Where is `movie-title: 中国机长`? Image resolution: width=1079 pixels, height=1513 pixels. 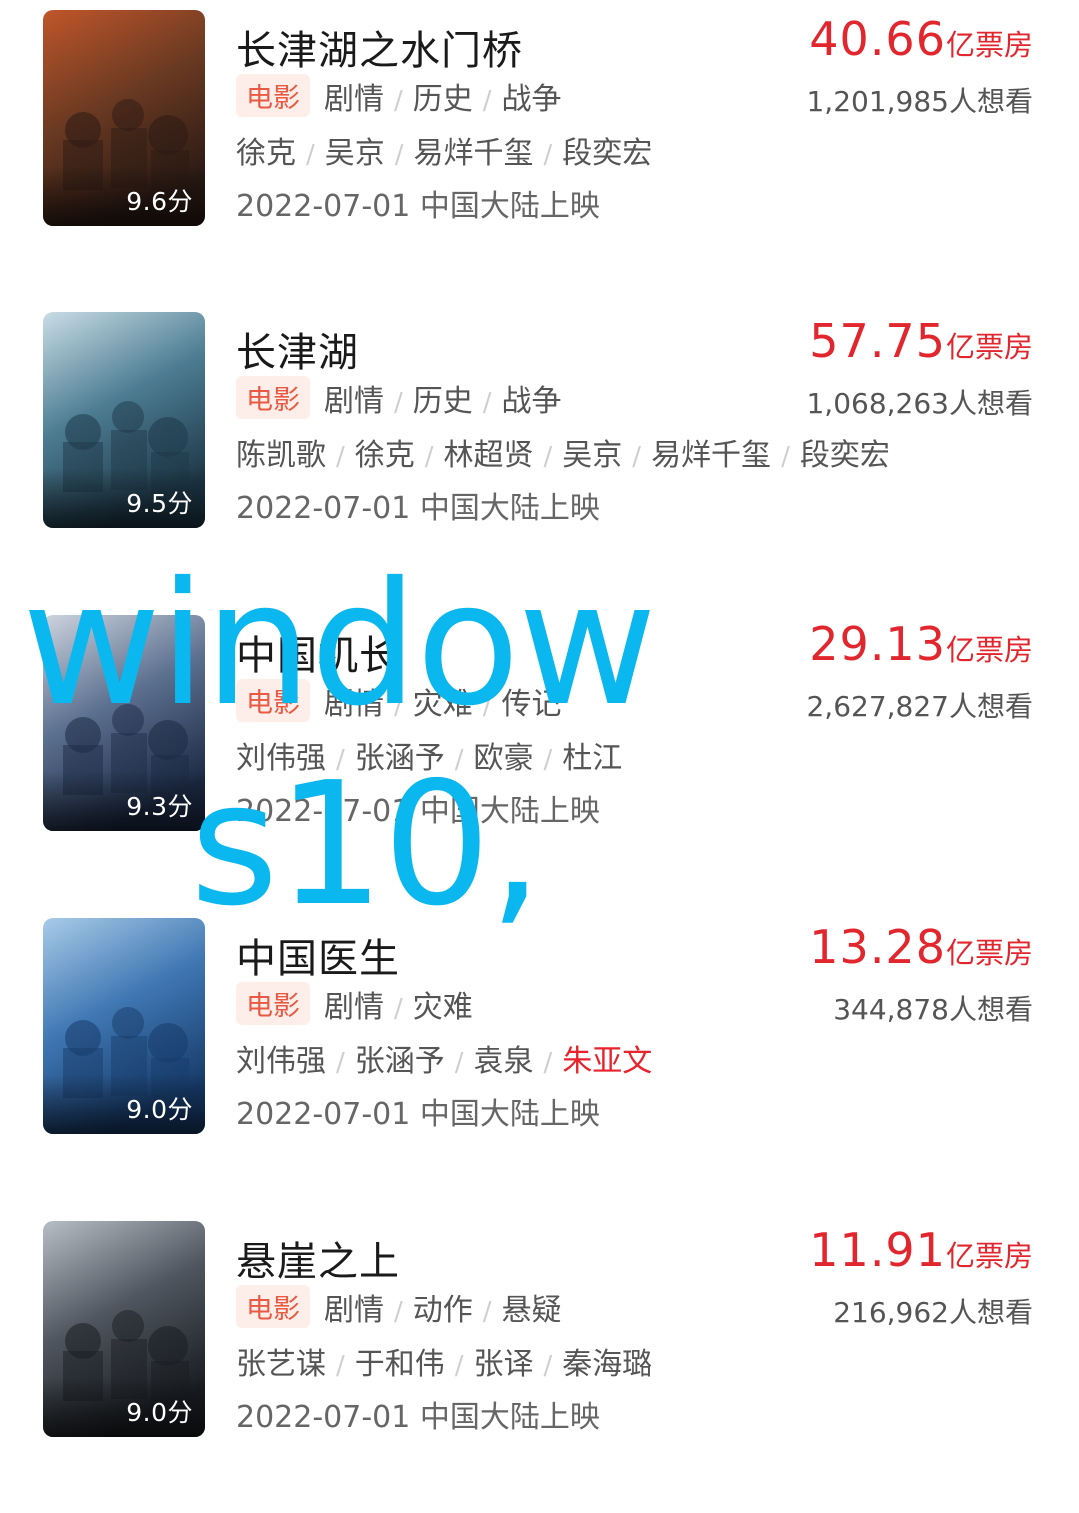 movie-title: 中国机长 is located at coordinates (318, 652).